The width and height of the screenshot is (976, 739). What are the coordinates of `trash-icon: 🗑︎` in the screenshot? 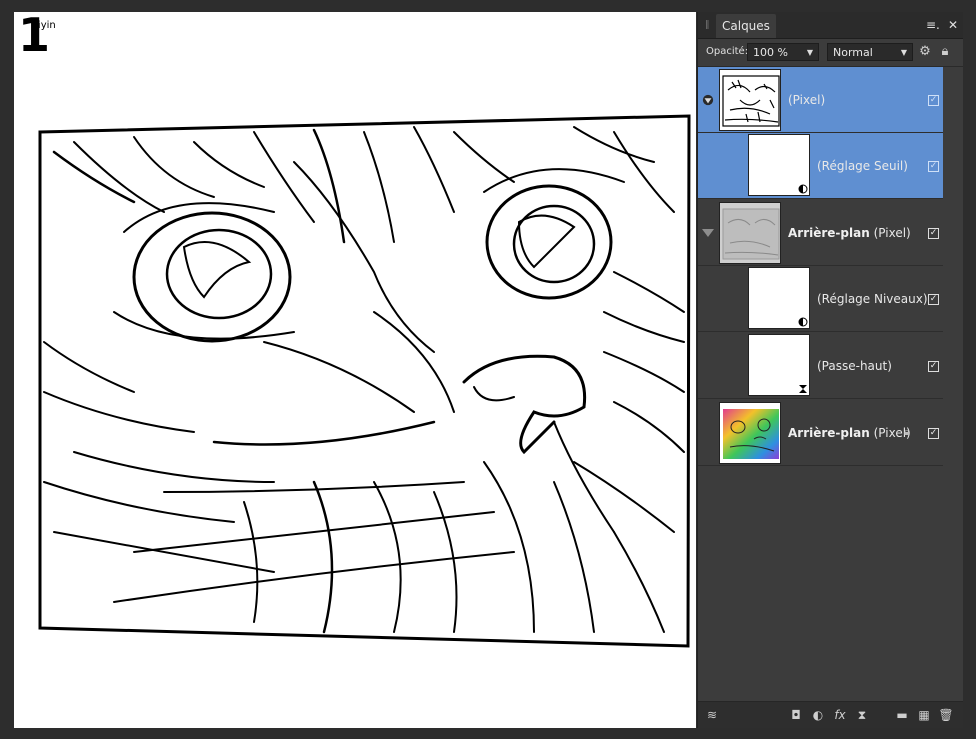 It's located at (946, 715).